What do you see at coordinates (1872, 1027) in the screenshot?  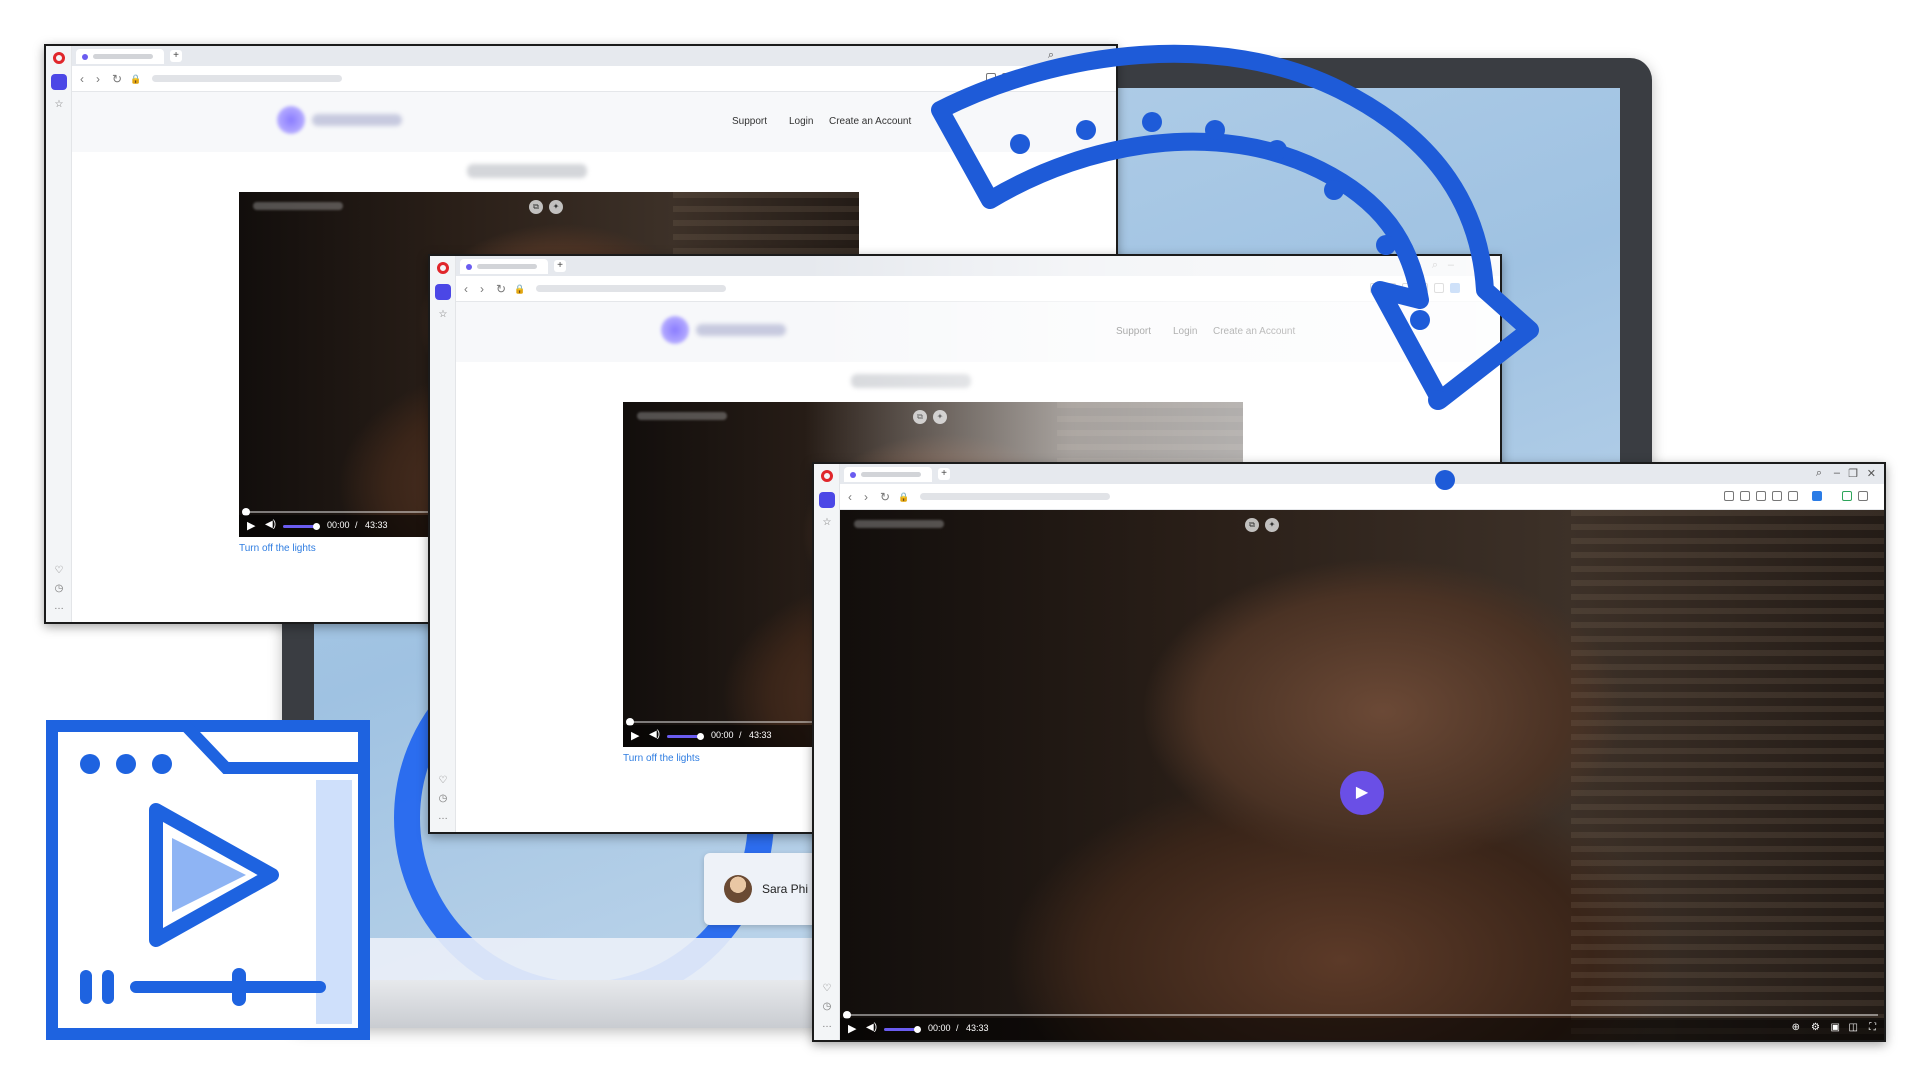 I see `fullscreen-icon: ⛶` at bounding box center [1872, 1027].